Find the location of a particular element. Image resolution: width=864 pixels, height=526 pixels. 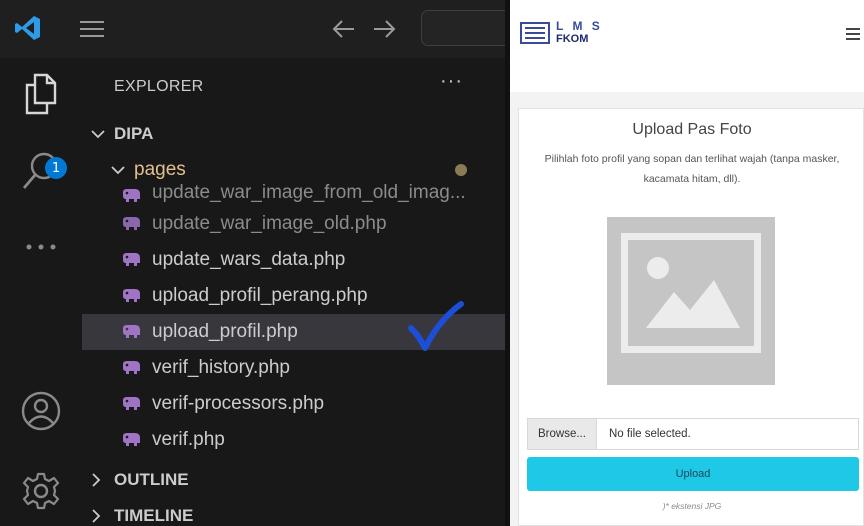

search-icon is located at coordinates (41, 171).